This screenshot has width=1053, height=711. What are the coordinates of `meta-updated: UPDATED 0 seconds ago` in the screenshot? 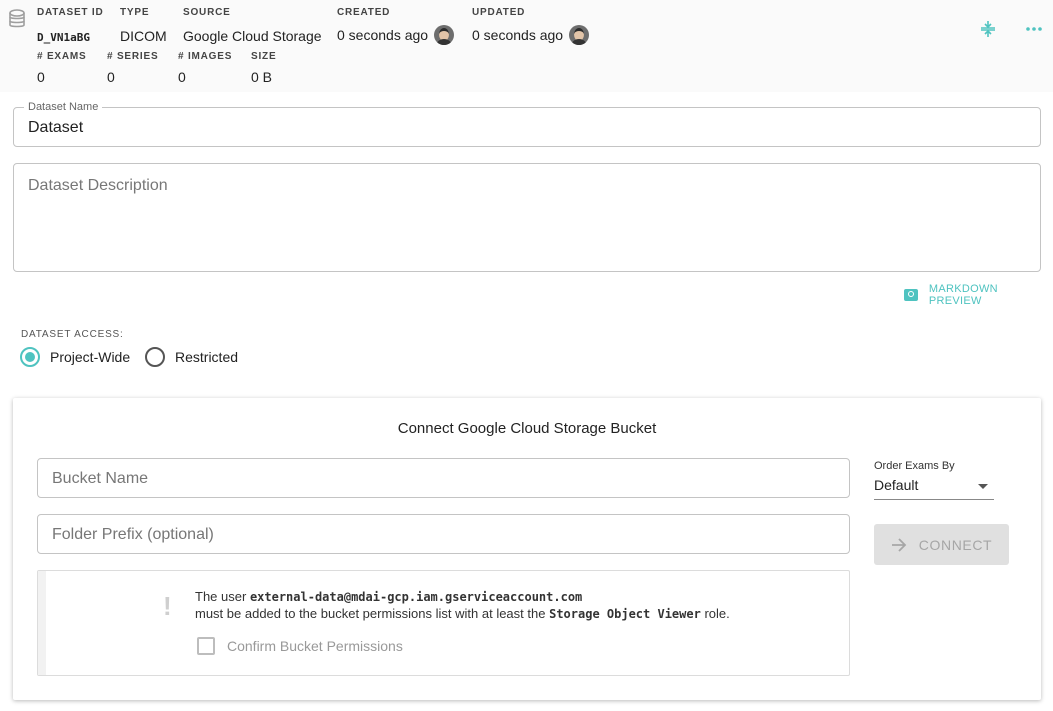 It's located at (531, 26).